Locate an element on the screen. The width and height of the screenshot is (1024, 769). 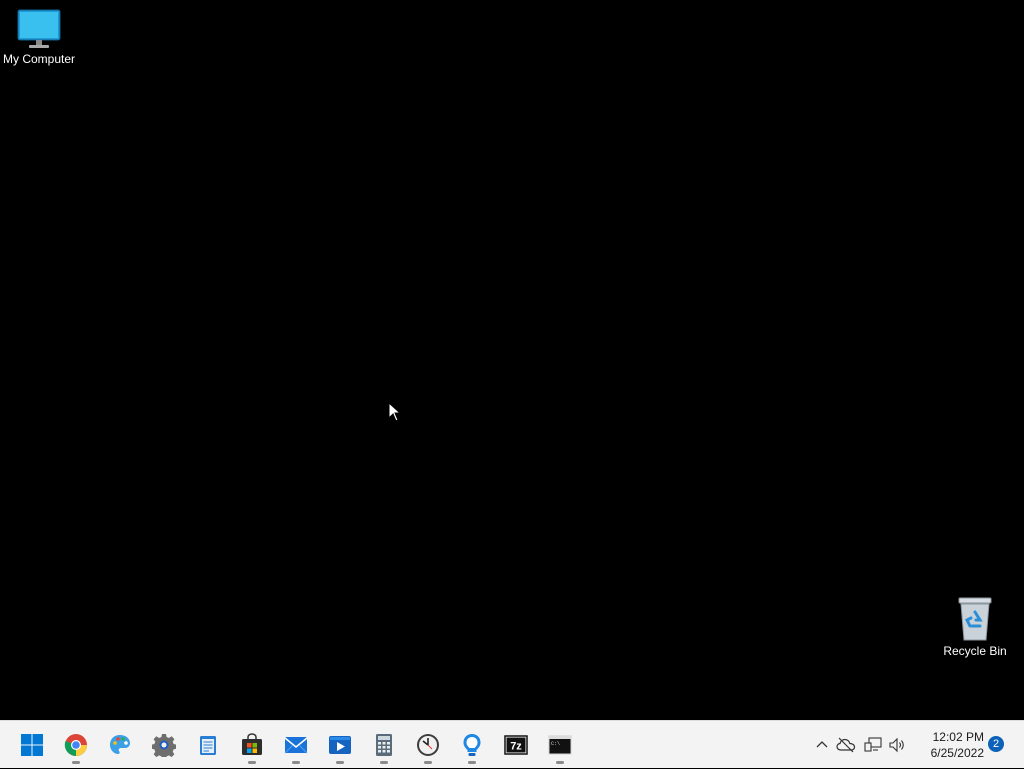
terminal-icon: C:\ is located at coordinates (560, 745).